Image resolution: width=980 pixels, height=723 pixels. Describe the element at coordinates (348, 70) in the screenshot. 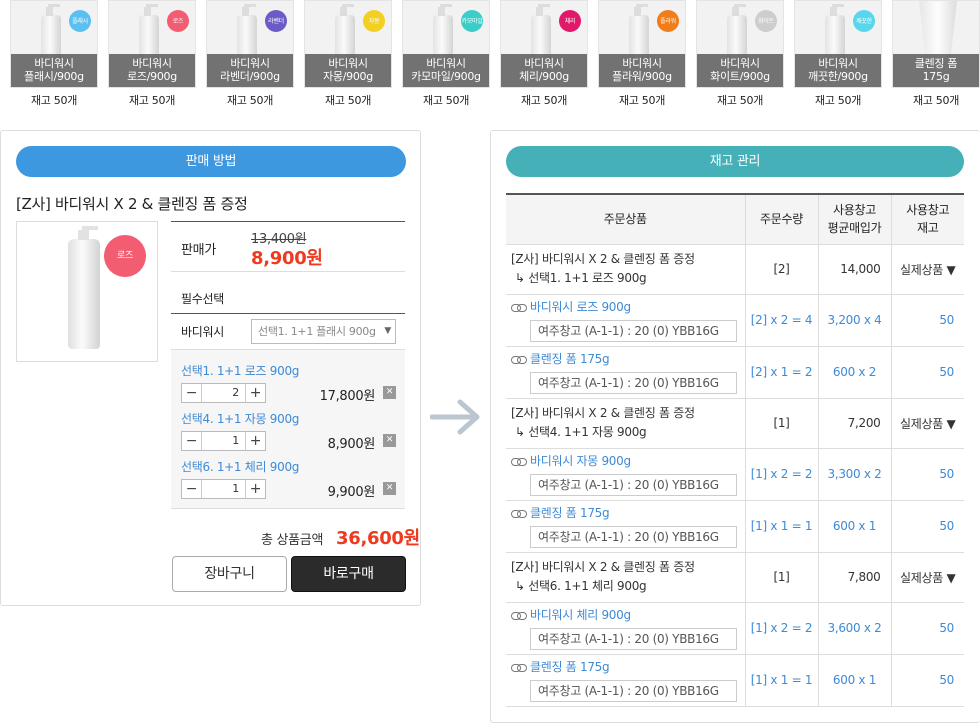

I see `product-label: 바디워시 자몽/900g` at that location.